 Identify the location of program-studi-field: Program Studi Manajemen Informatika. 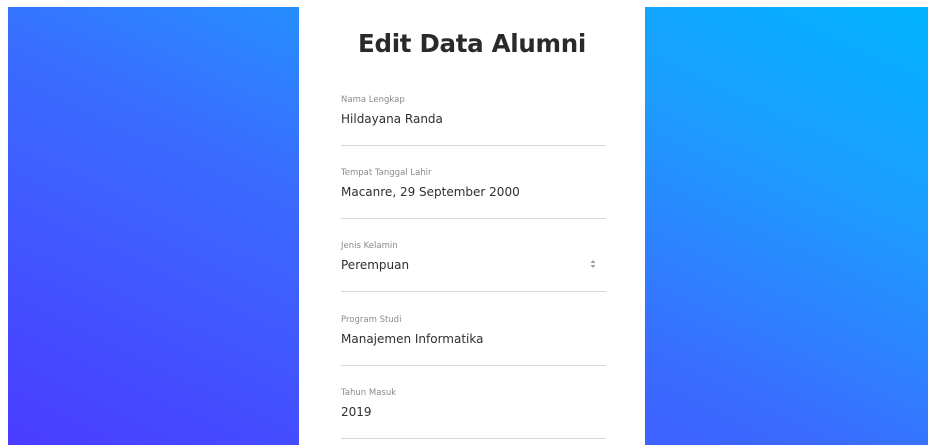
(473, 340).